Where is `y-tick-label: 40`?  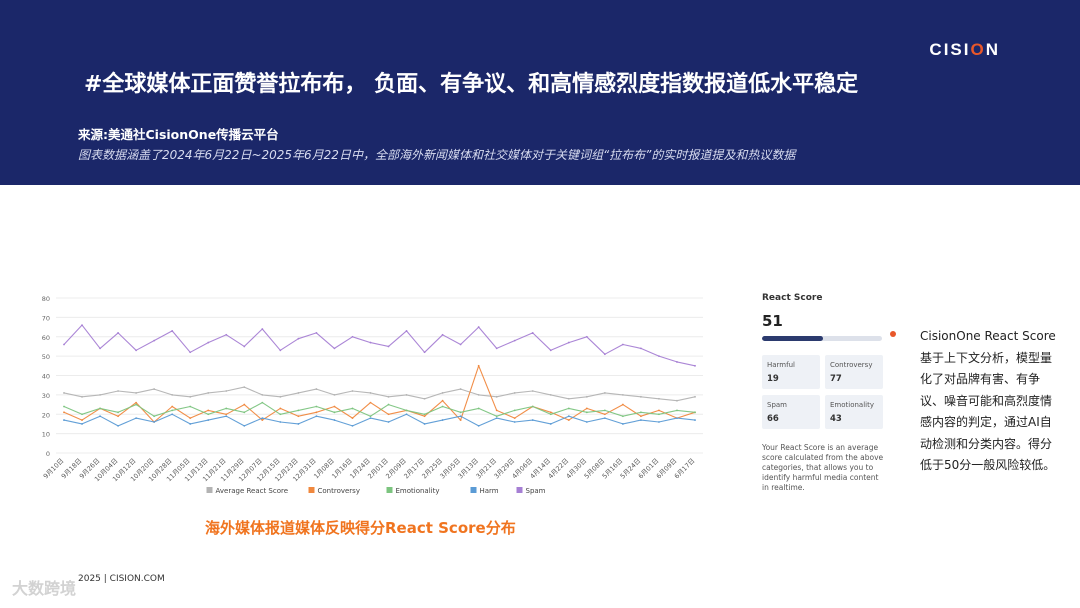
y-tick-label: 40 is located at coordinates (46, 377).